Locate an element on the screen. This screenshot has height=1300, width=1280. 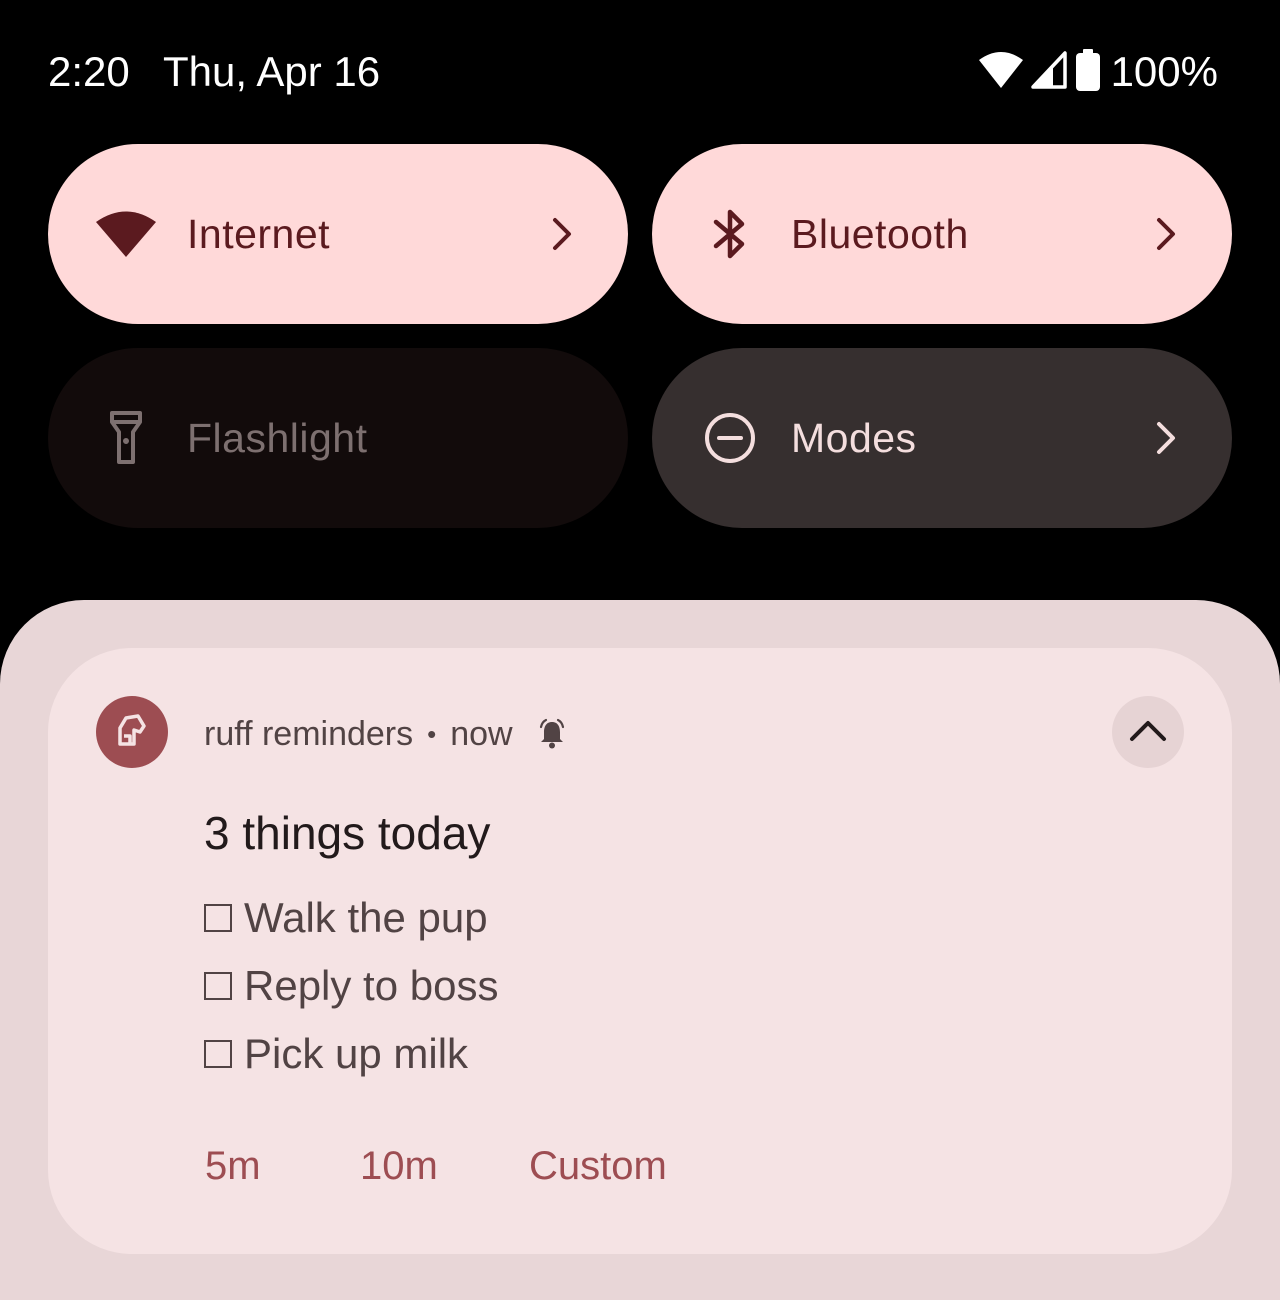
status-icons: 100% is located at coordinates (1097, 72).